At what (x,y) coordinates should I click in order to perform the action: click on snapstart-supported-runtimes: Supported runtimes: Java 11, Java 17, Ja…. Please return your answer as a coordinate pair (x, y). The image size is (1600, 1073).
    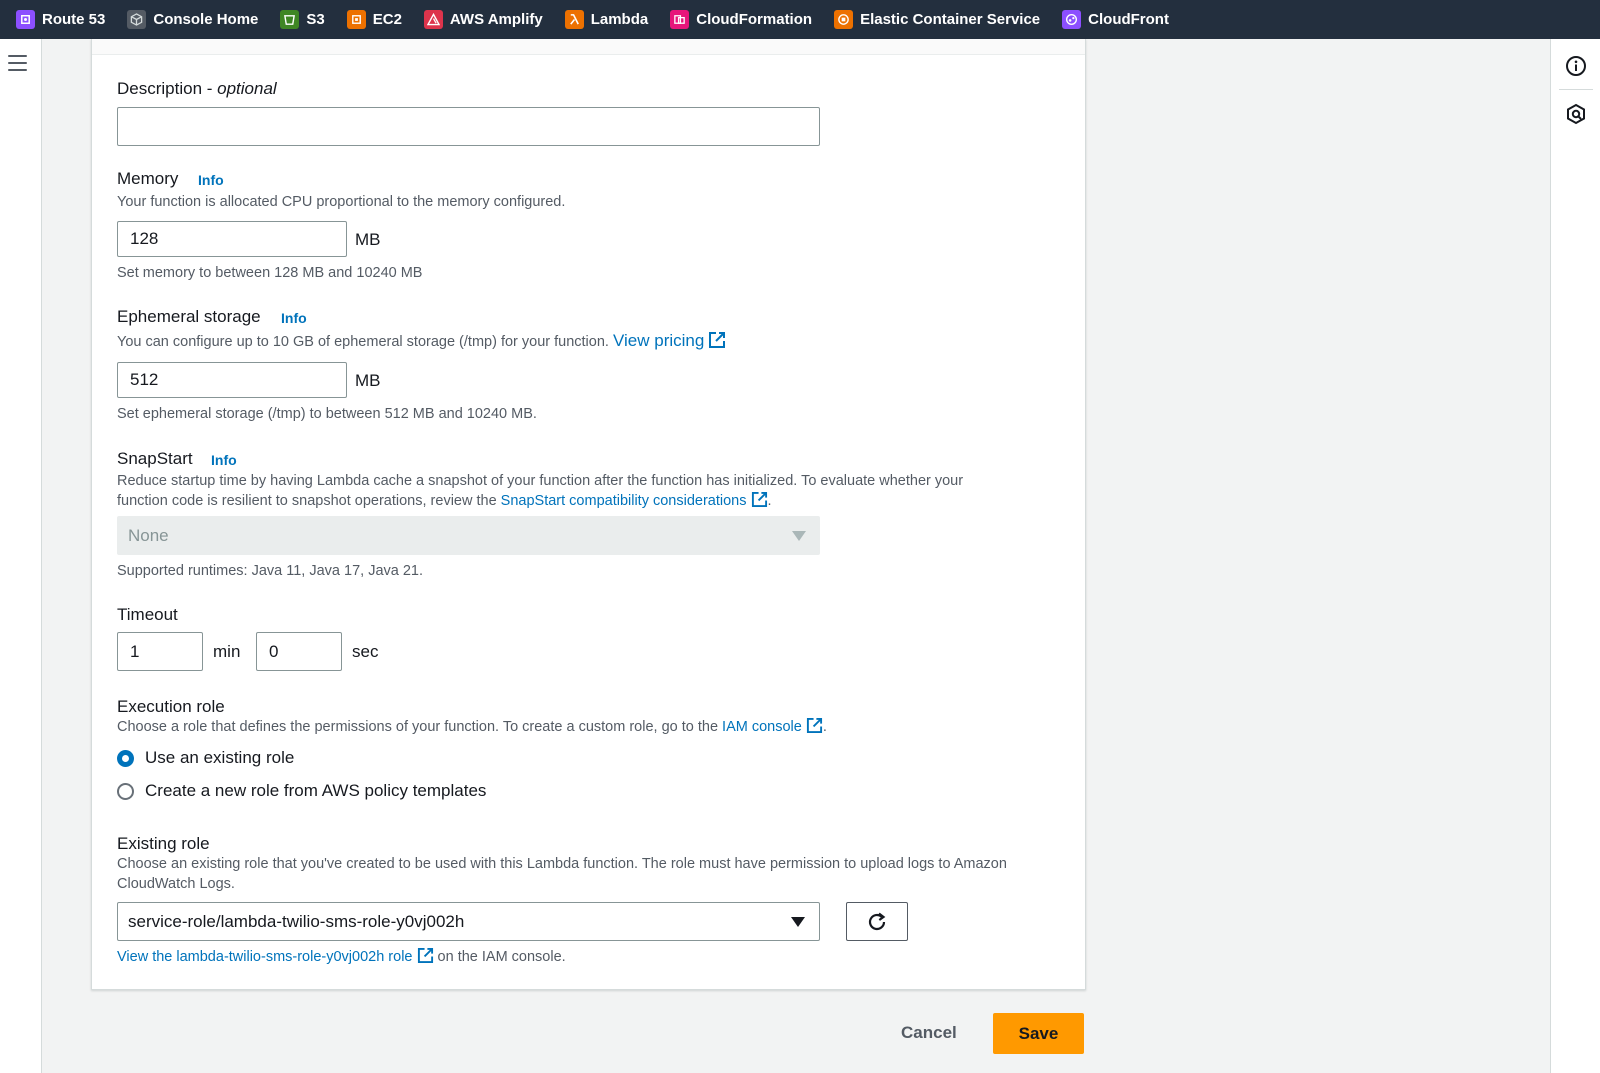
    Looking at the image, I should click on (270, 571).